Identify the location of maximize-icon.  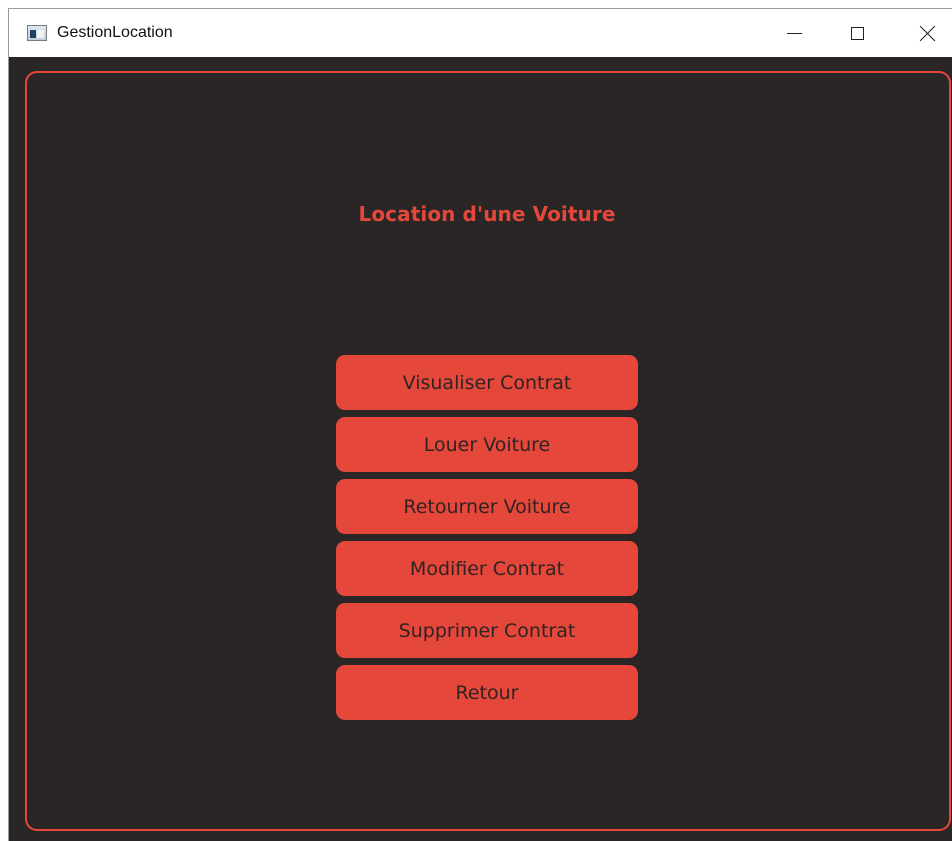
(857, 33).